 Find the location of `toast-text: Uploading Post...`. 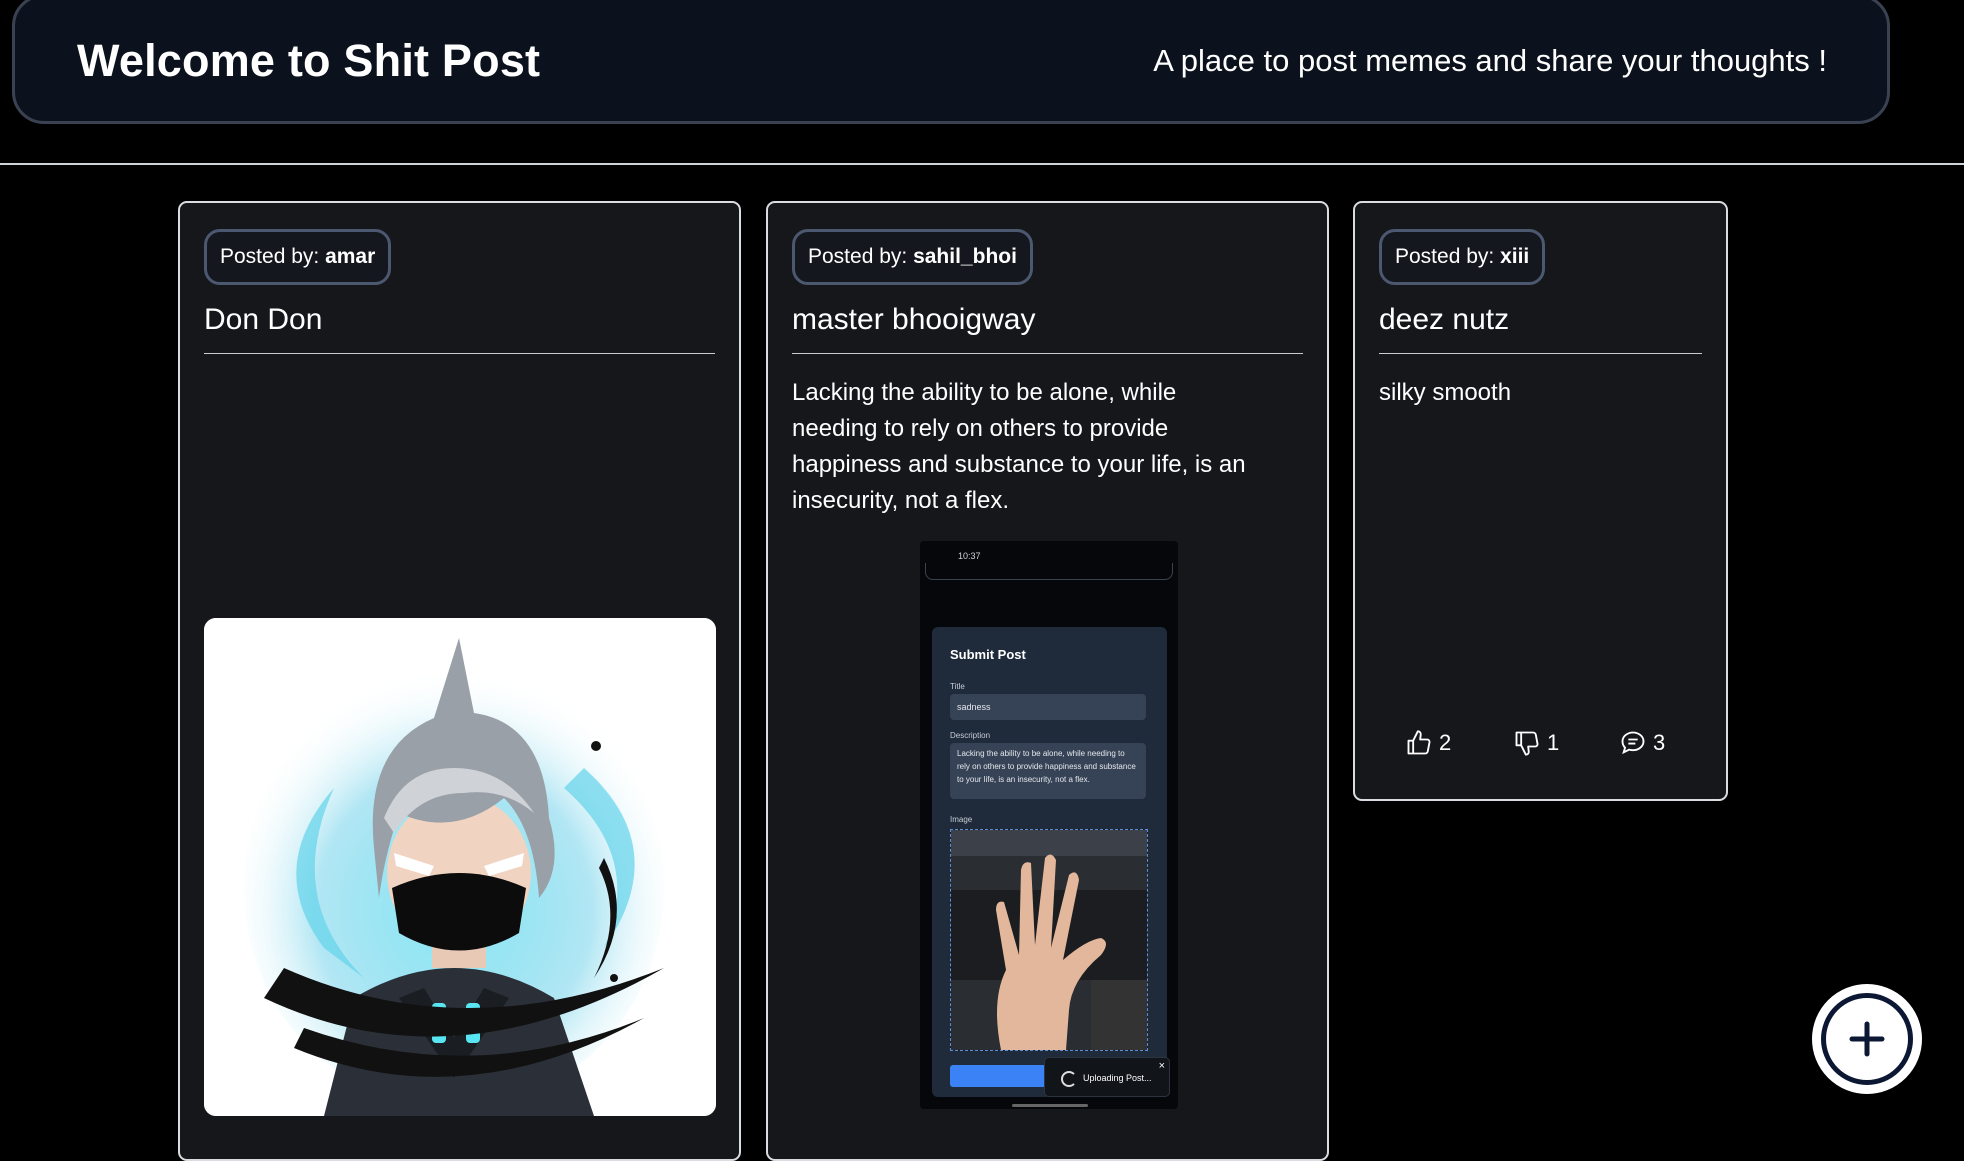

toast-text: Uploading Post... is located at coordinates (1117, 1078).